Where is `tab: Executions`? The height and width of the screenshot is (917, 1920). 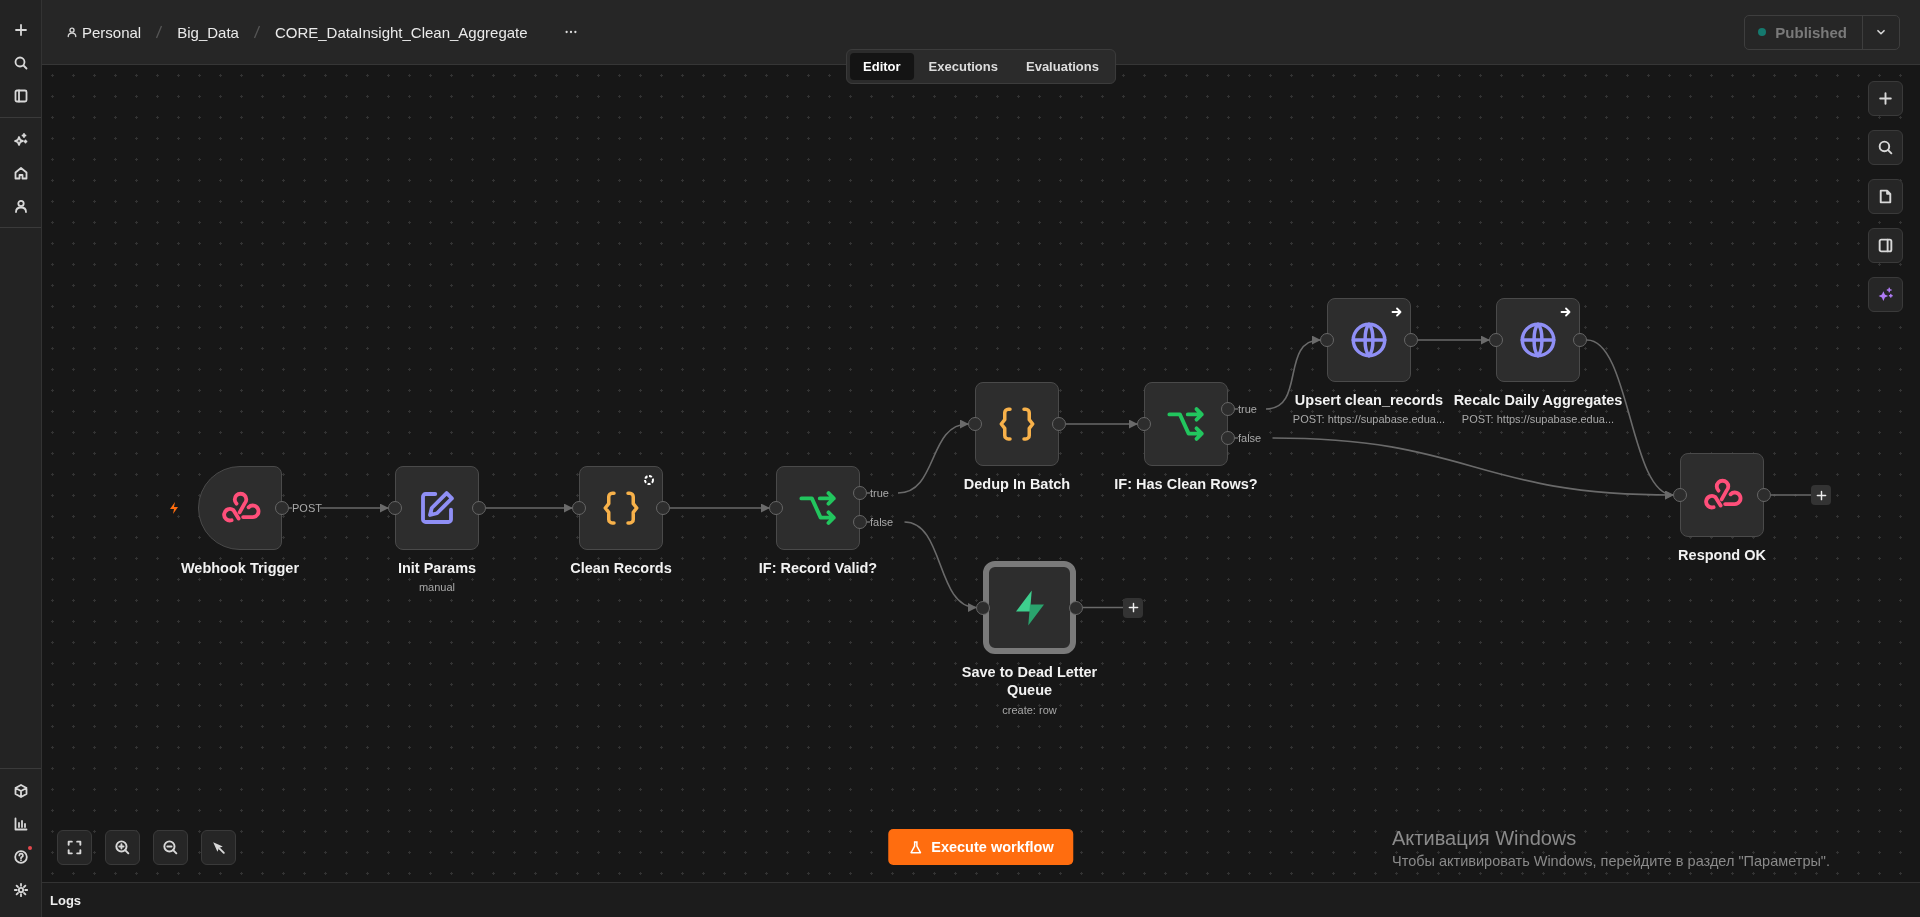 tab: Executions is located at coordinates (963, 66).